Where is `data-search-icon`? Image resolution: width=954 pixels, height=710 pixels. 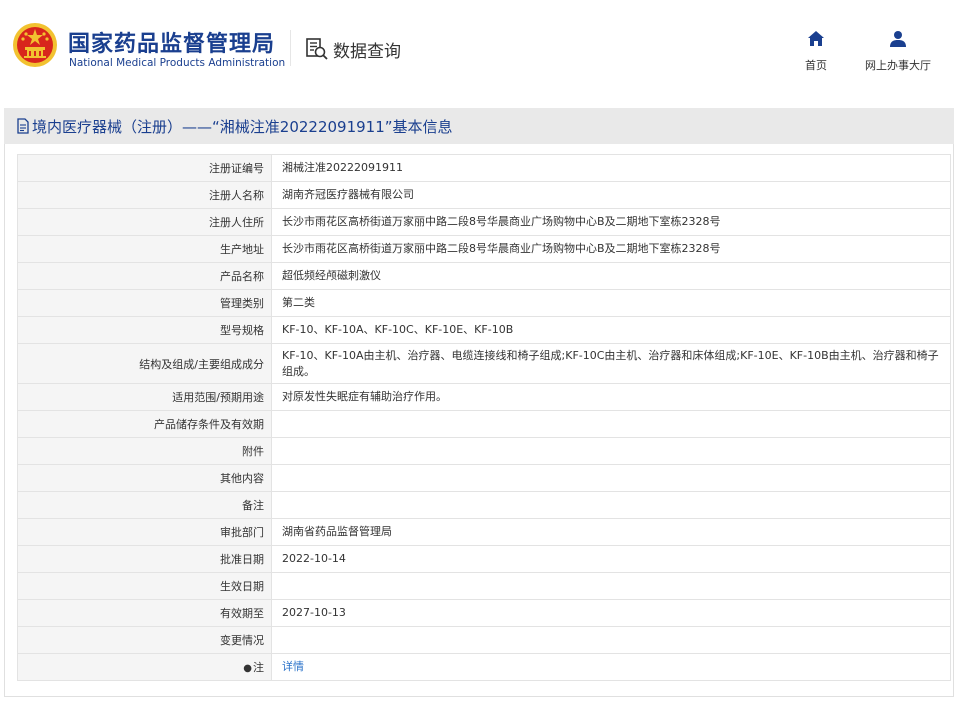
data-search-icon is located at coordinates (317, 49).